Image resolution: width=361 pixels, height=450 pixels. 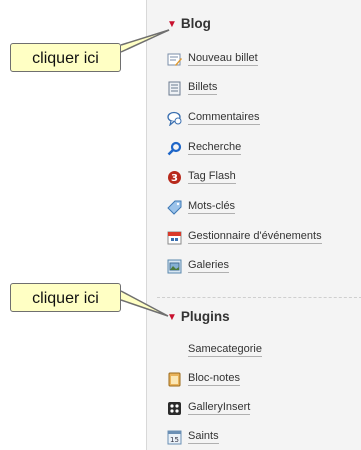 I want to click on section-divider, so click(x=259, y=297).